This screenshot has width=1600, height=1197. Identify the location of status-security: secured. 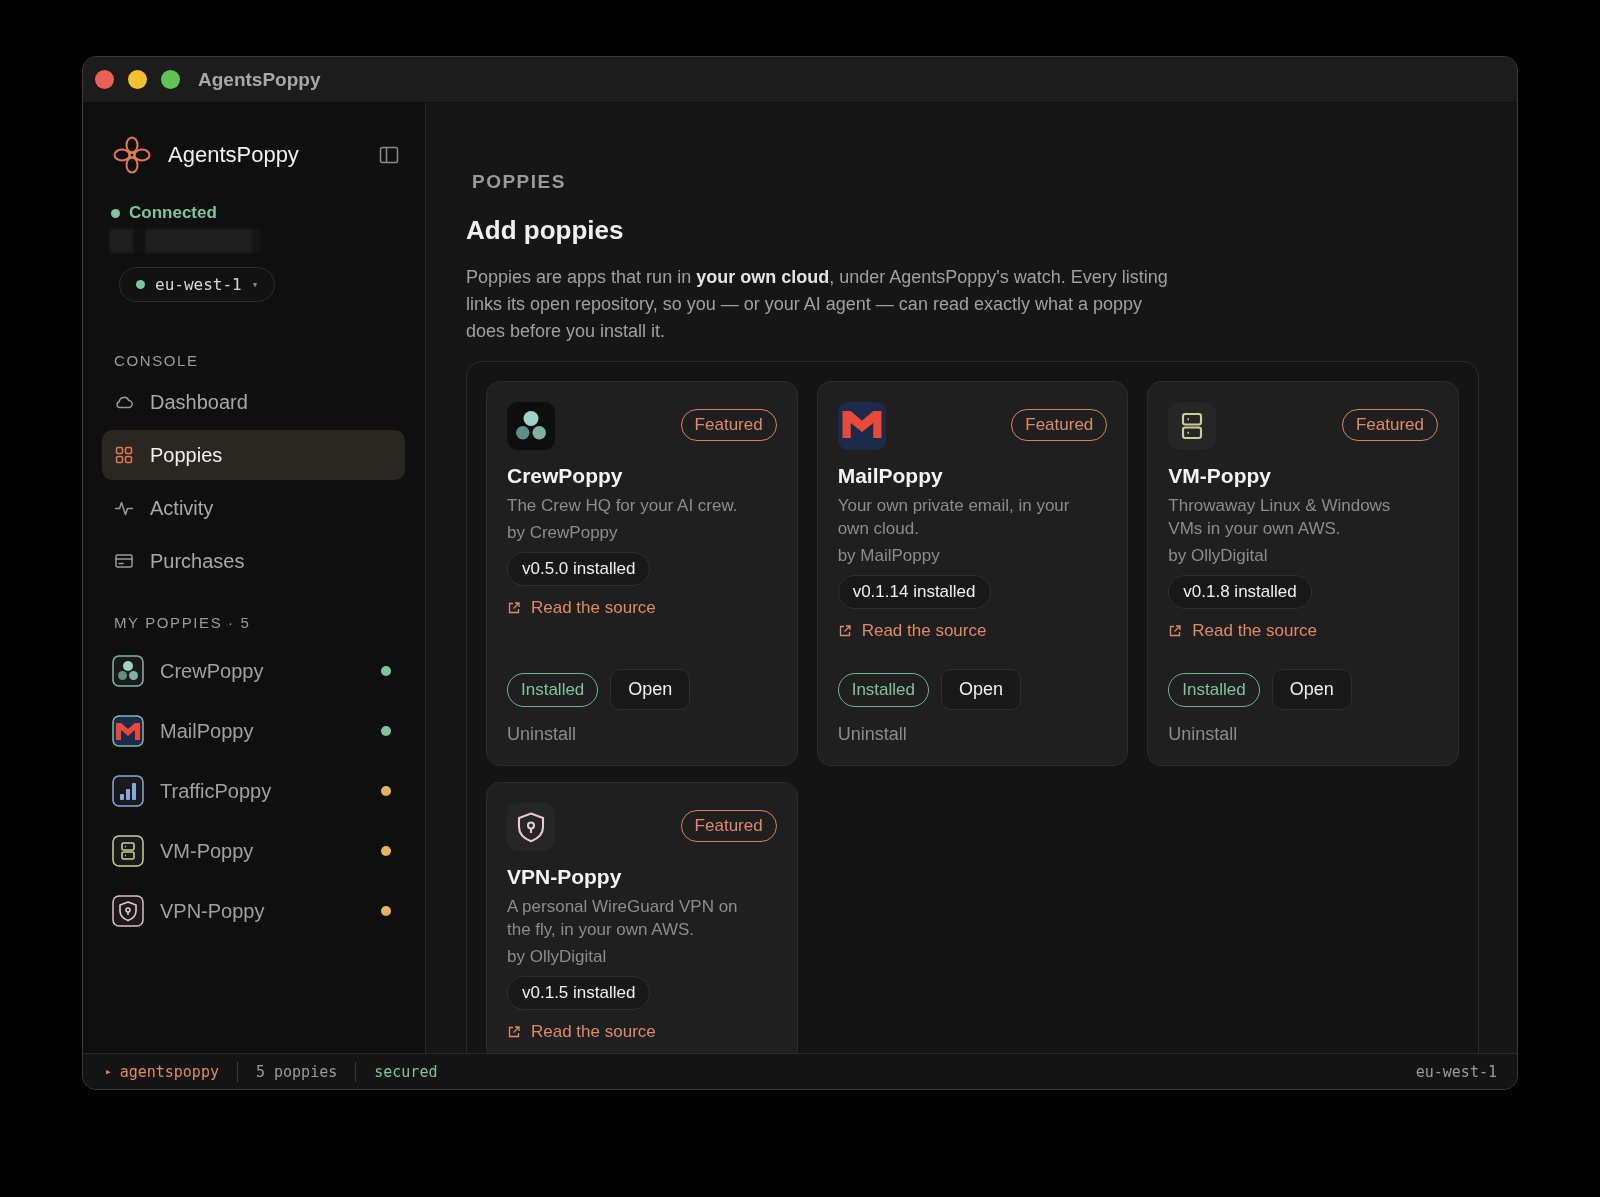
(406, 1071).